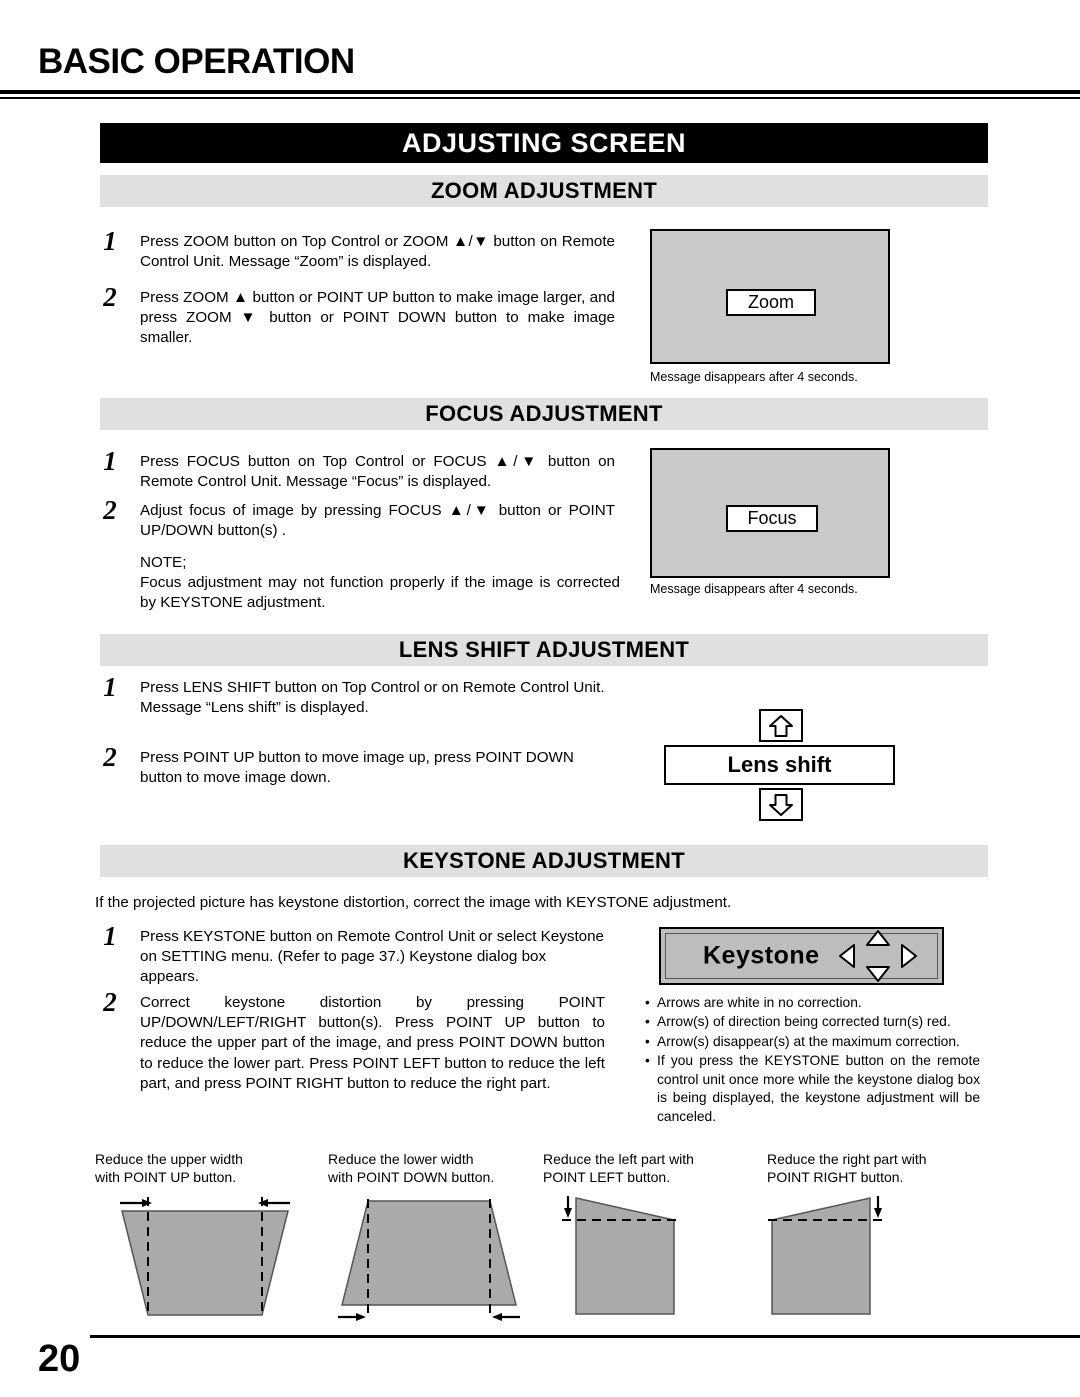  I want to click on diagram-reduce-upper-width, so click(205, 1257).